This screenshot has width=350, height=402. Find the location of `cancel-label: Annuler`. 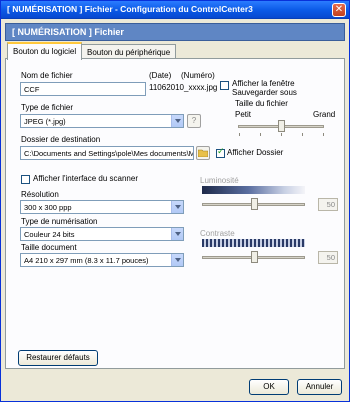

cancel-label: Annuler is located at coordinates (319, 386).